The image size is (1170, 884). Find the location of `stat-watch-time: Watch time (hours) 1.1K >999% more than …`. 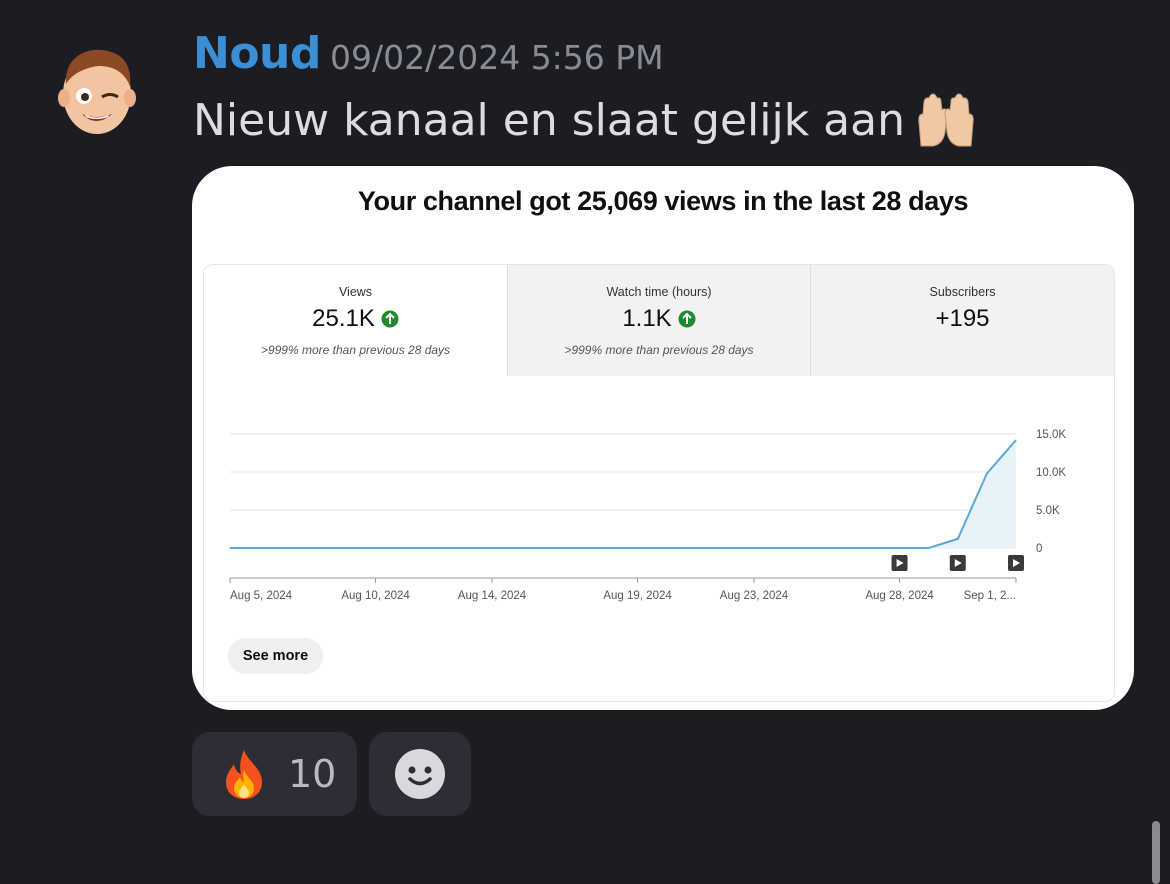

stat-watch-time: Watch time (hours) 1.1K >999% more than … is located at coordinates (659, 320).